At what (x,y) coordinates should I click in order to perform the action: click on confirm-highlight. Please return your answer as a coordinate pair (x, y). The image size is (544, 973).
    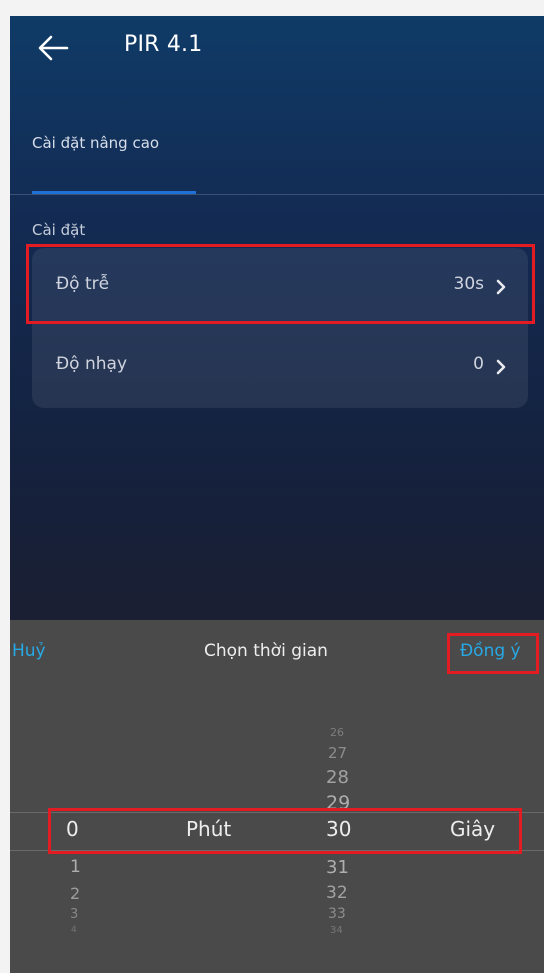
    Looking at the image, I should click on (493, 653).